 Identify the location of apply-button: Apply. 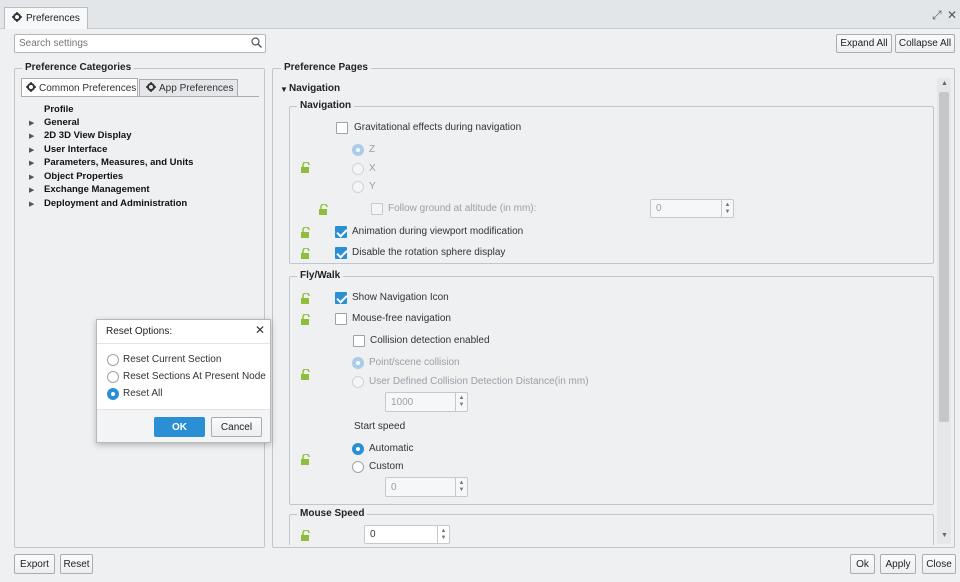
(898, 564).